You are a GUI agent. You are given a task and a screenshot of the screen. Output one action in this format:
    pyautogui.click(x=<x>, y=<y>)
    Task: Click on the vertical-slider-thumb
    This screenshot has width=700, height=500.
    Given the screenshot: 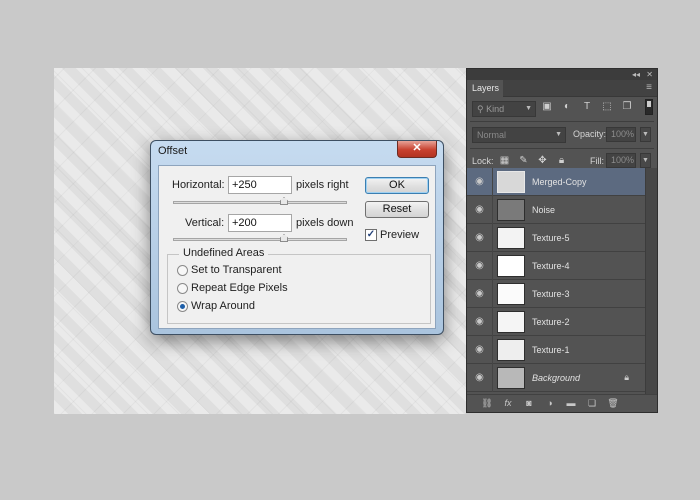 What is the action you would take?
    pyautogui.click(x=284, y=238)
    